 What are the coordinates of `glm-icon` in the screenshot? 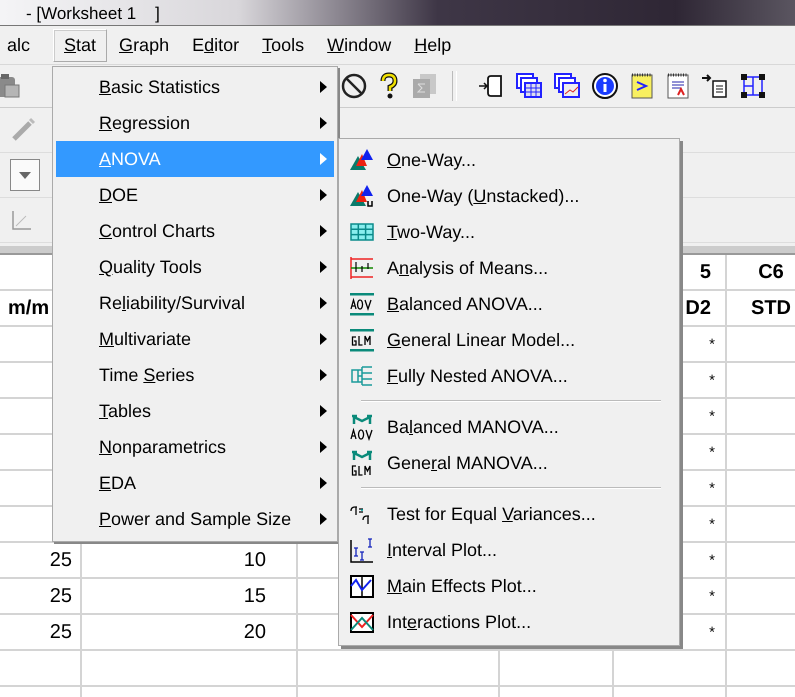 It's located at (362, 340).